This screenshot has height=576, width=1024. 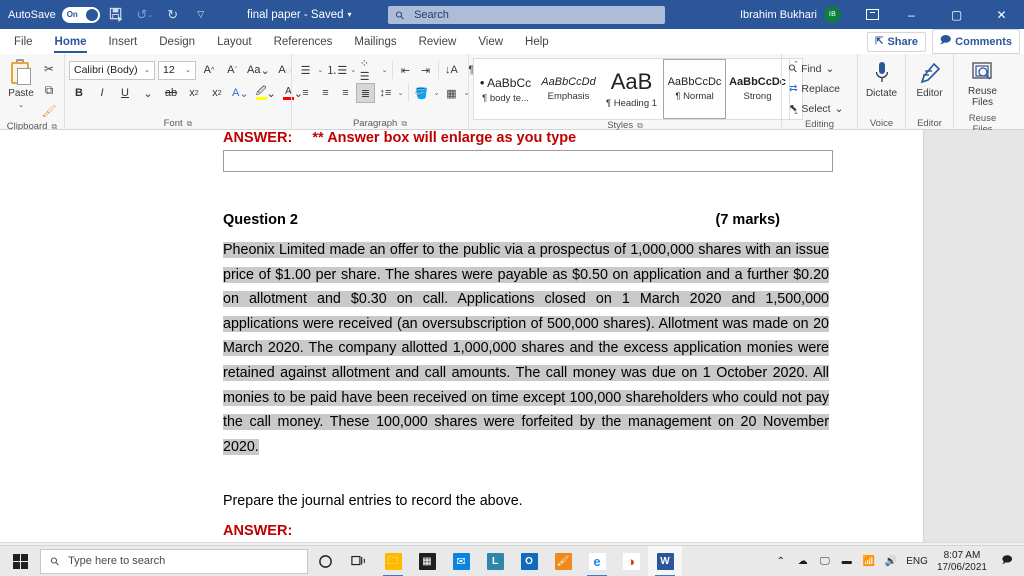 What do you see at coordinates (780, 561) in the screenshot?
I see `show-hidden-icons: ⌃` at bounding box center [780, 561].